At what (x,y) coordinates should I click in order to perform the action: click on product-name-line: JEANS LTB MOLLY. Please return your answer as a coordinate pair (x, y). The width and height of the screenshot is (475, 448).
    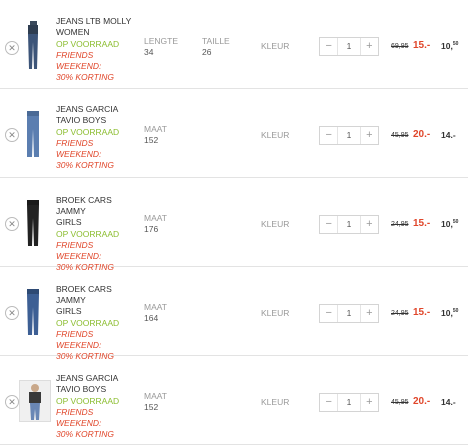
    Looking at the image, I should click on (98, 21).